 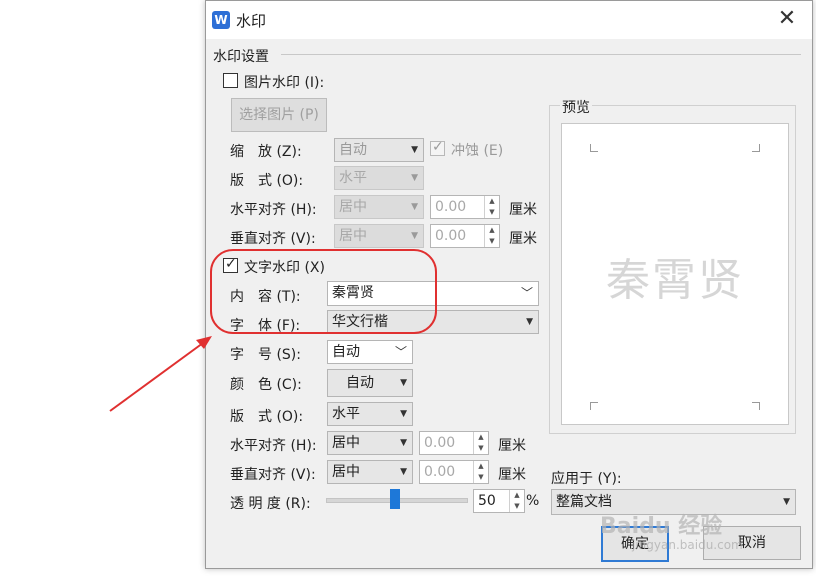 What do you see at coordinates (273, 210) in the screenshot?
I see `picture-halign-label: 水平对齐 (H):` at bounding box center [273, 210].